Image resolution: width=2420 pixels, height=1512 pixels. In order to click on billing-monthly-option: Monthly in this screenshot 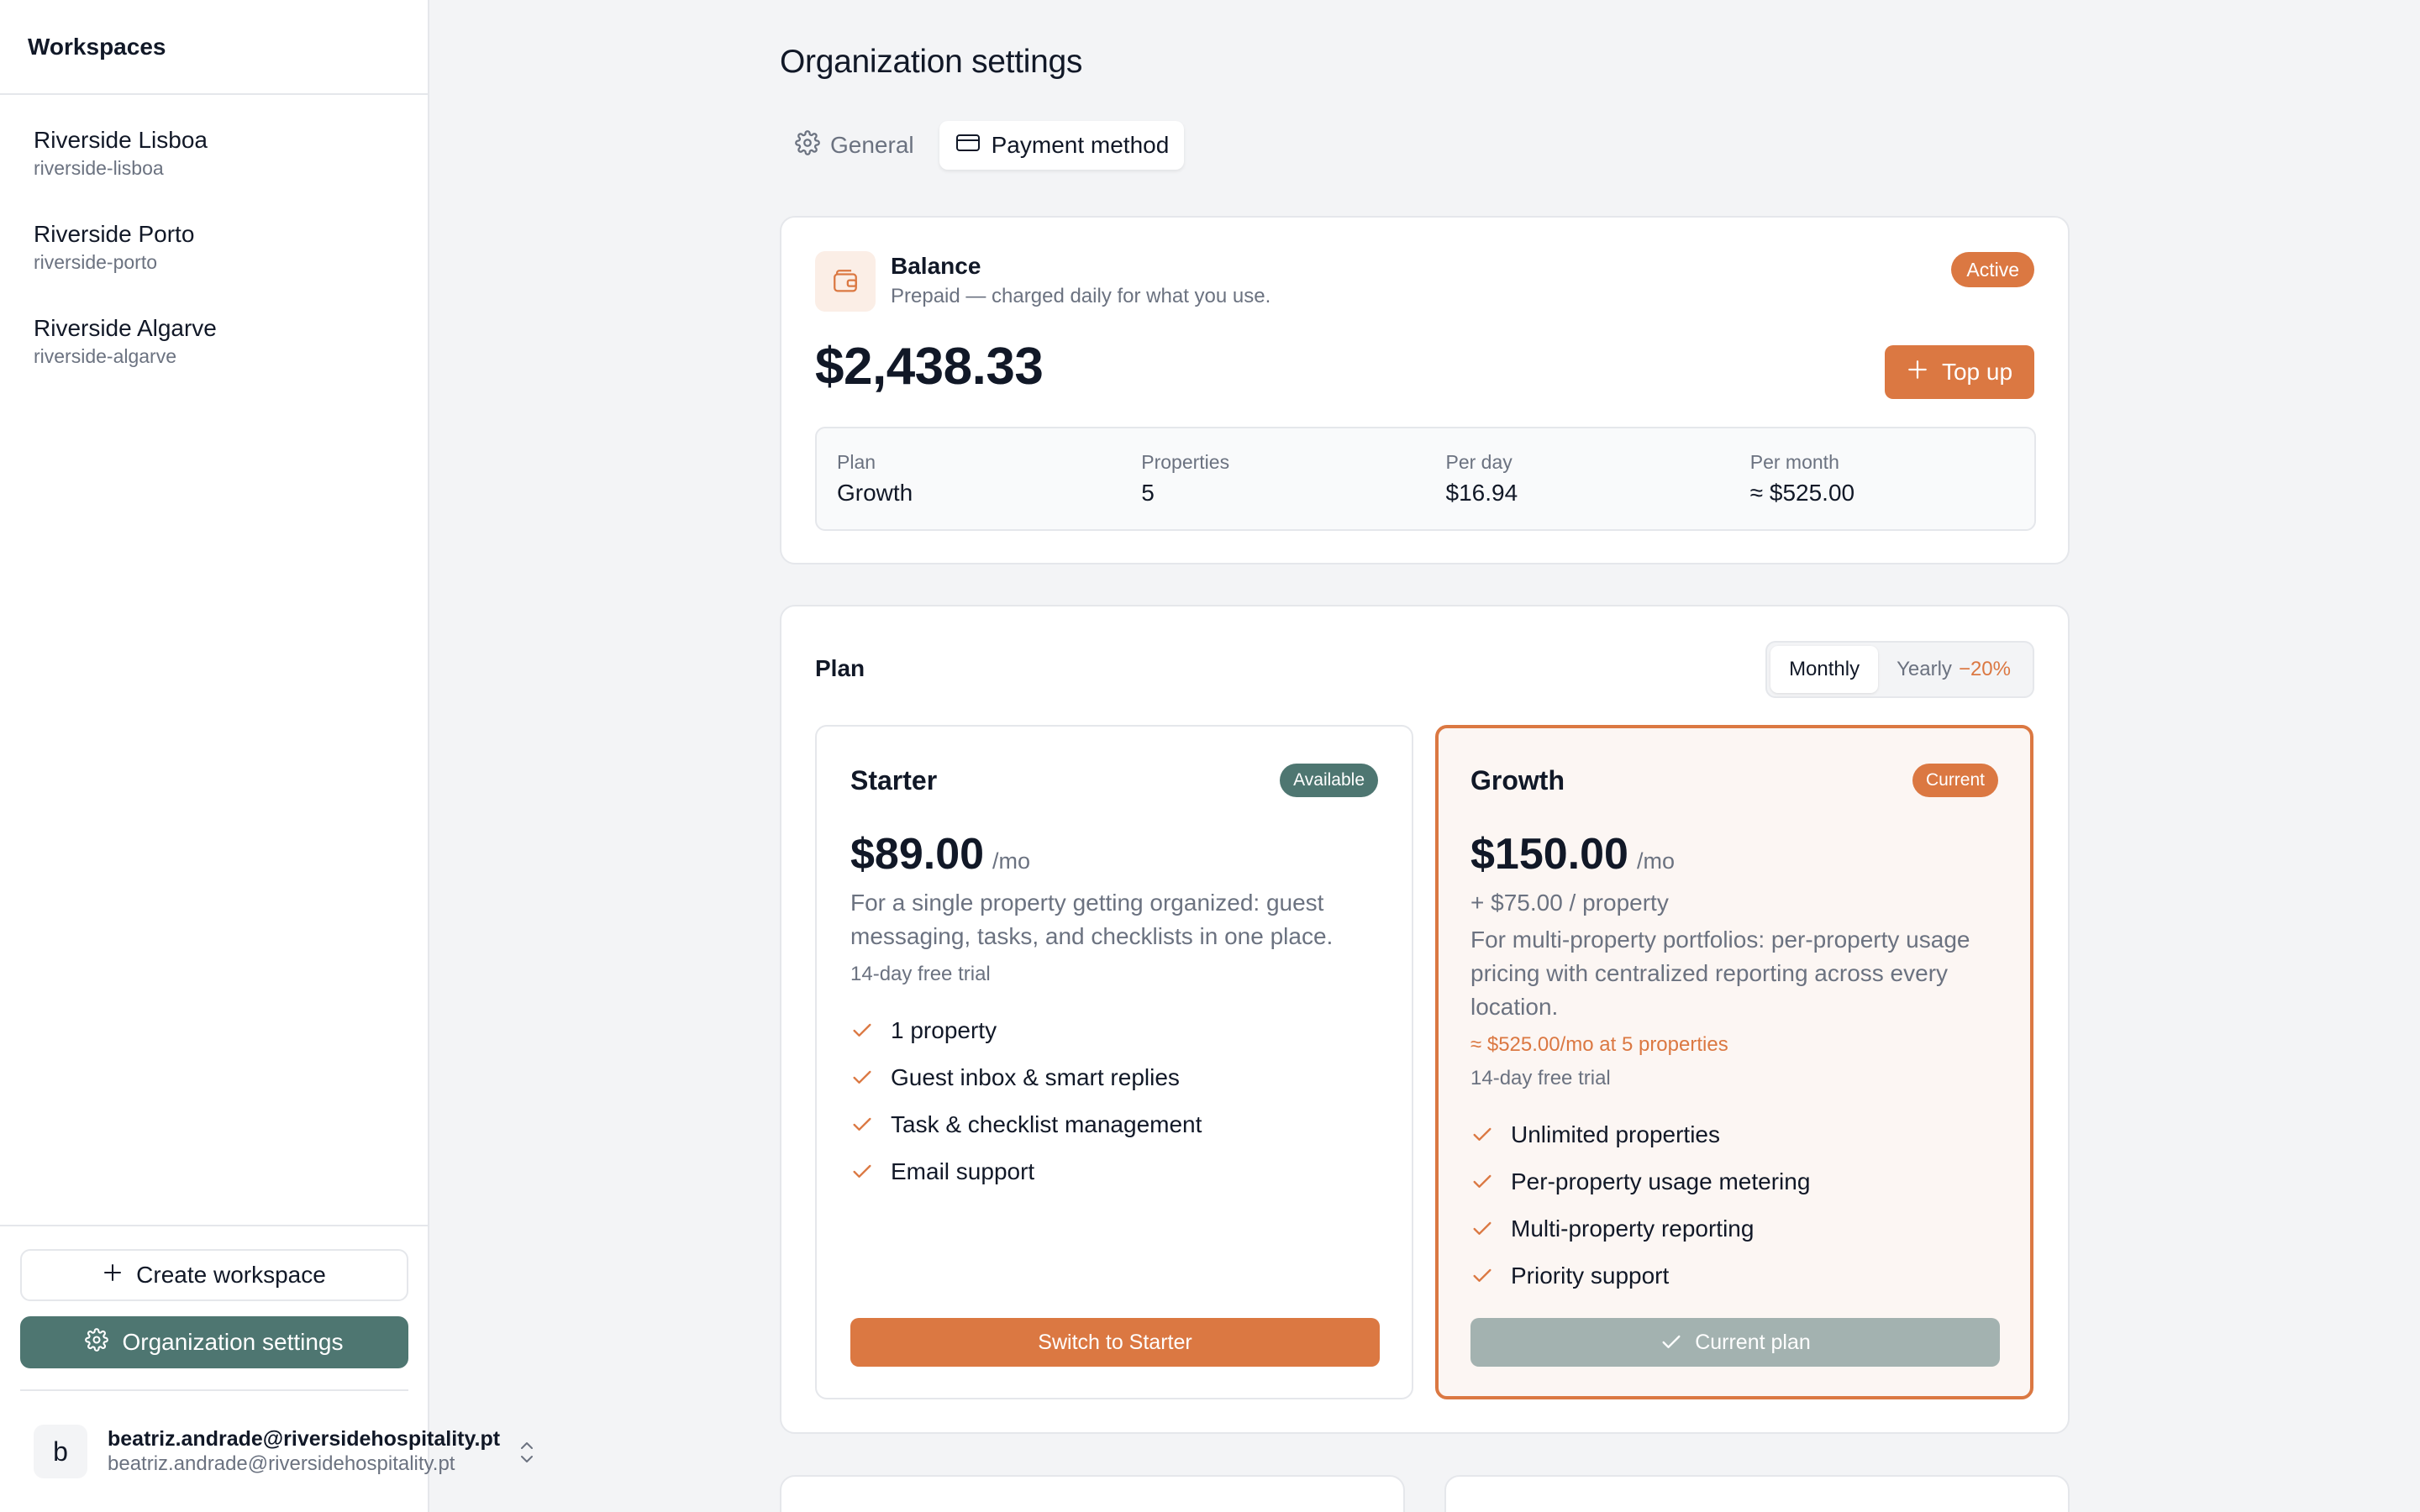, I will do `click(1824, 669)`.